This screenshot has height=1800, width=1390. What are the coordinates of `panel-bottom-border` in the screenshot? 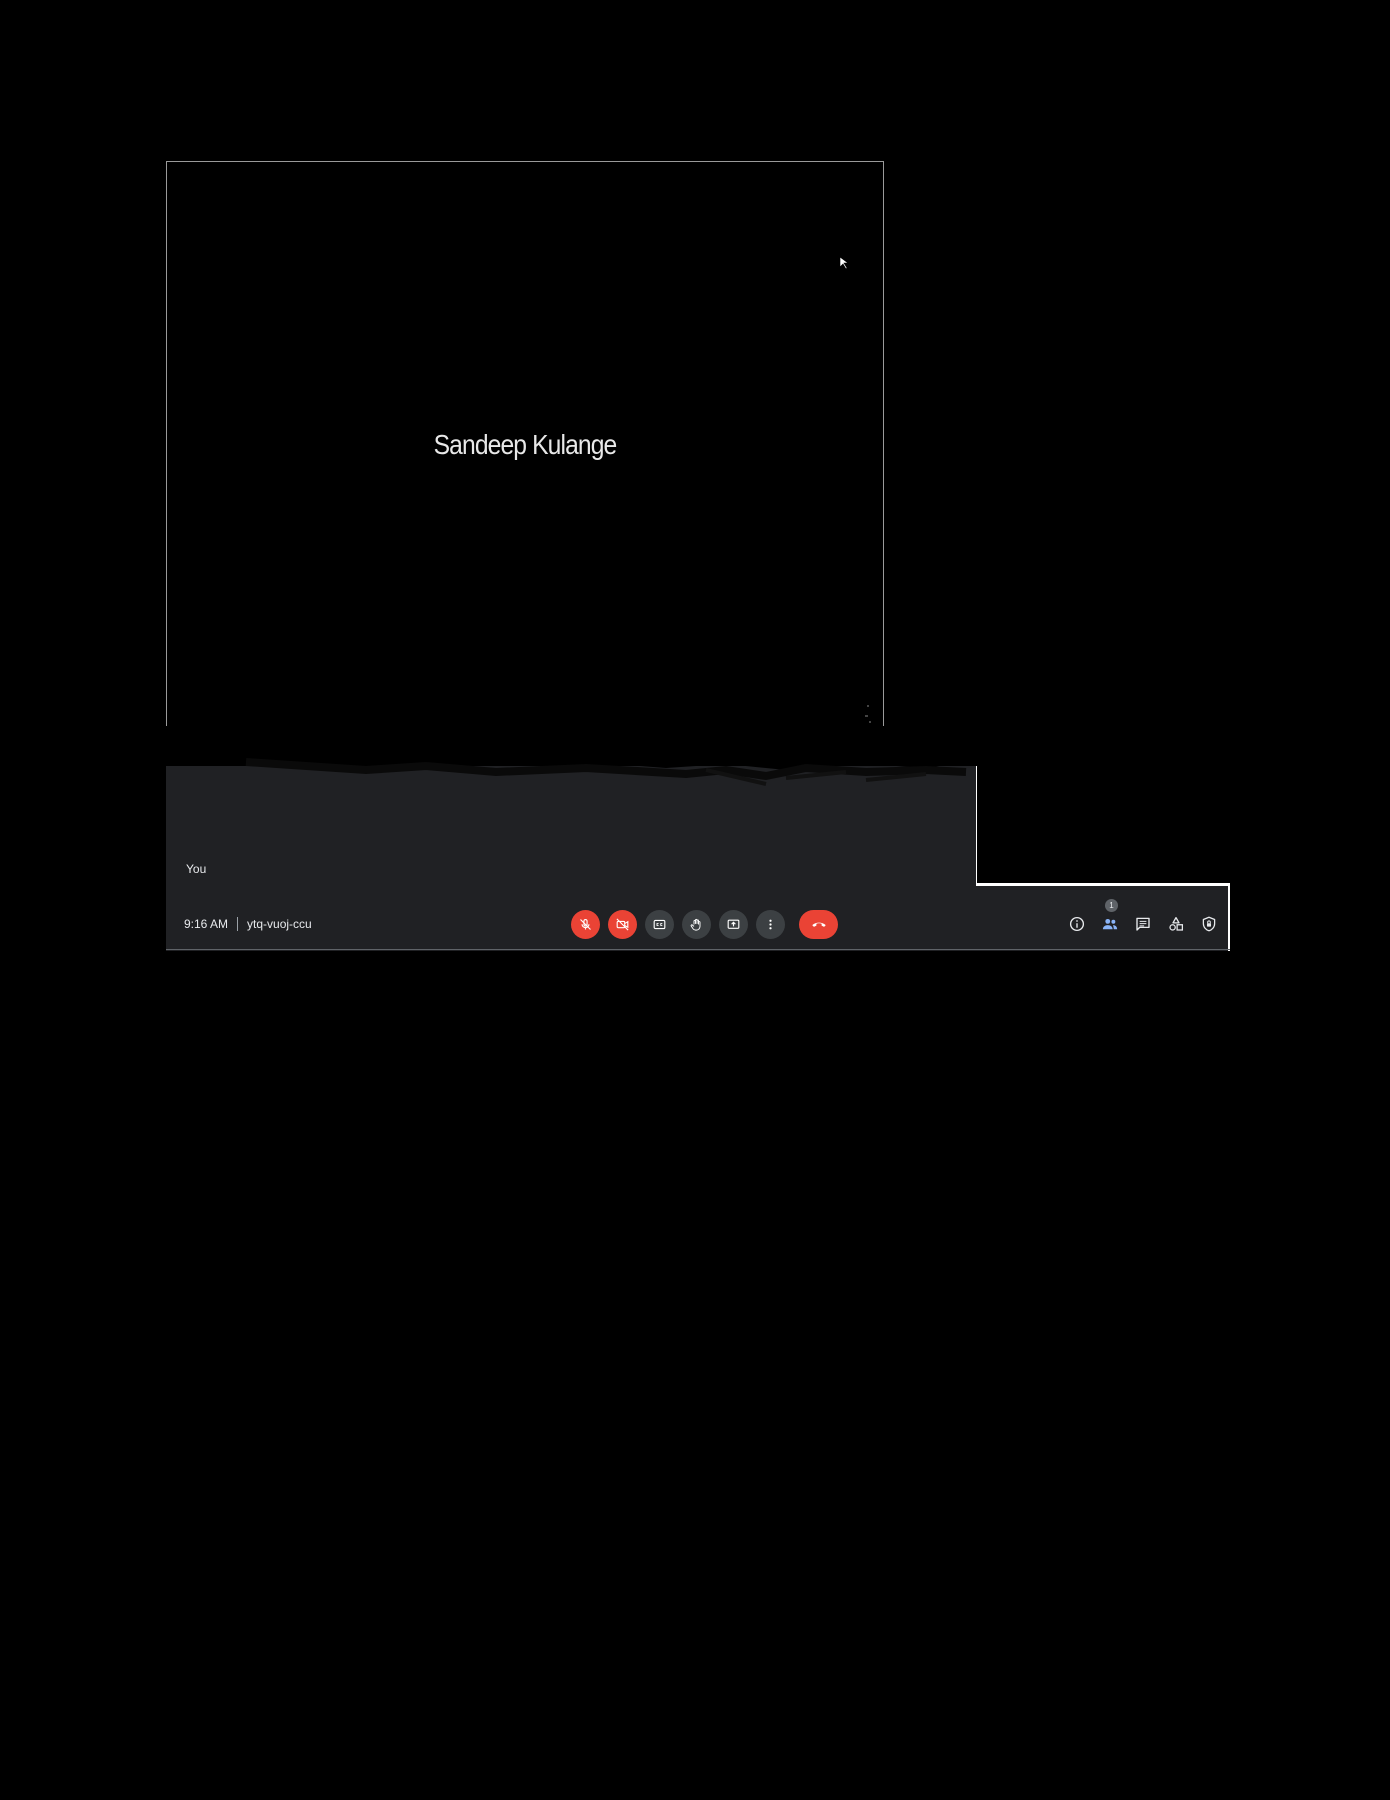 It's located at (698, 949).